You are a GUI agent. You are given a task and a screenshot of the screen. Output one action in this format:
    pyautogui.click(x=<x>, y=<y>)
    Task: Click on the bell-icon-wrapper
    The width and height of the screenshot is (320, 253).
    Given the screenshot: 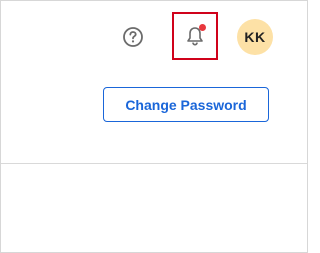 What is the action you would take?
    pyautogui.click(x=195, y=35)
    